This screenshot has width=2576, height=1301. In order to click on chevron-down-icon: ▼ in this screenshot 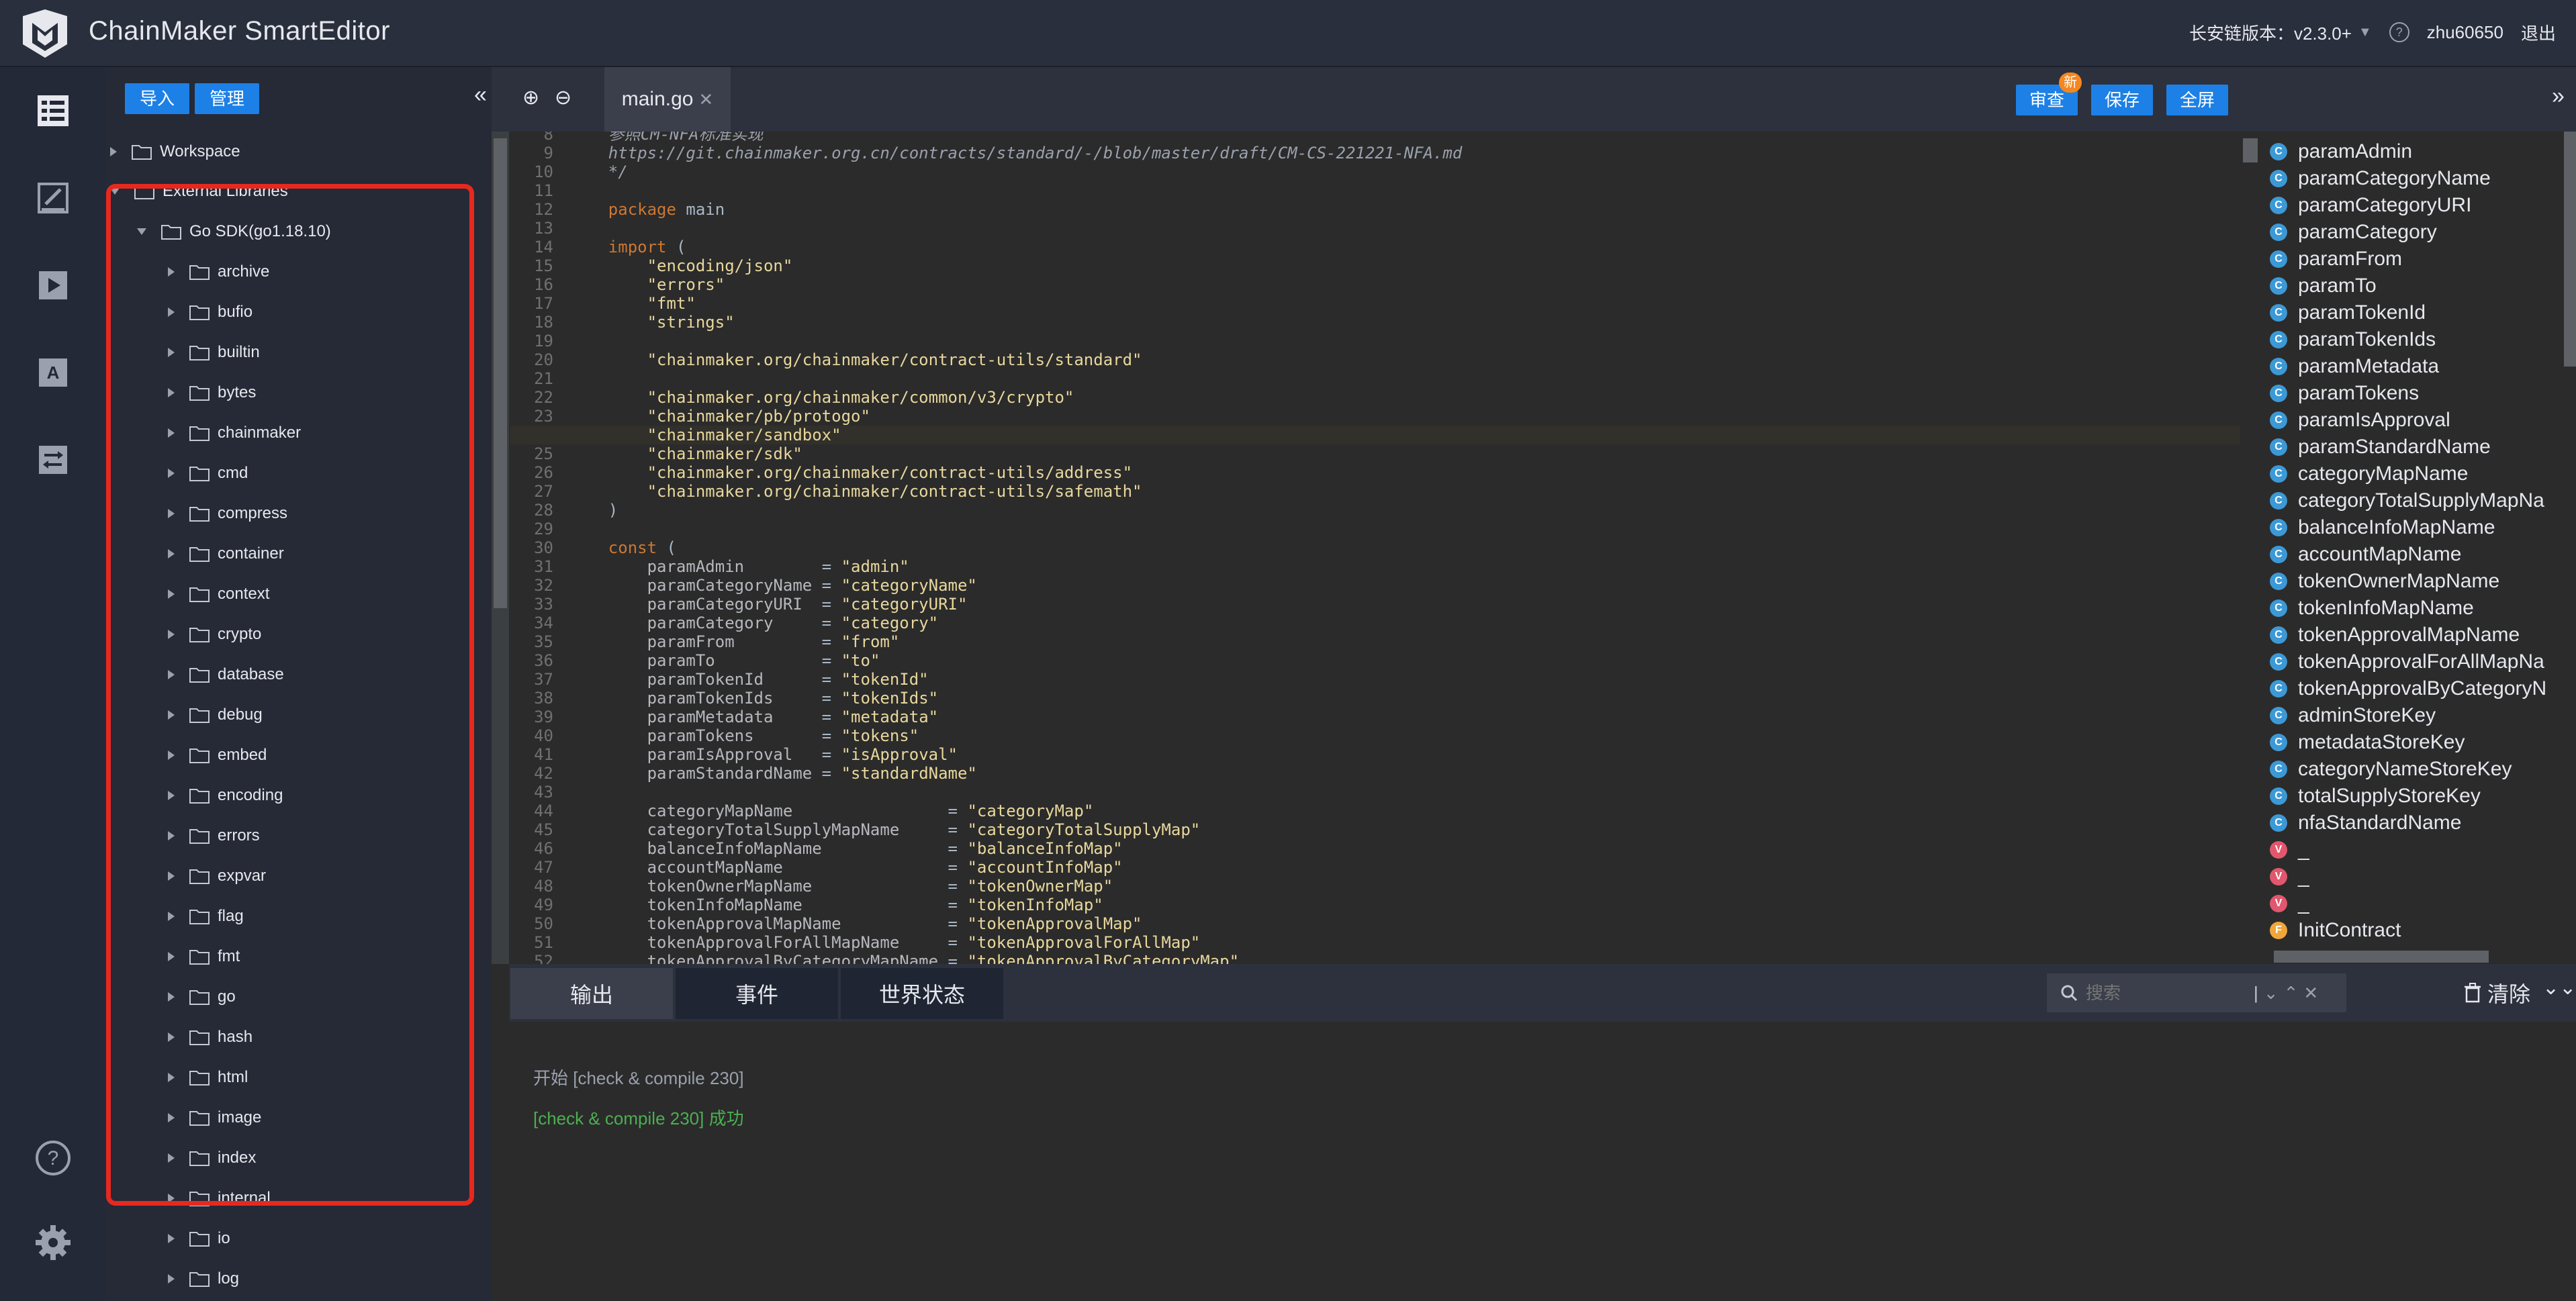, I will do `click(2365, 32)`.